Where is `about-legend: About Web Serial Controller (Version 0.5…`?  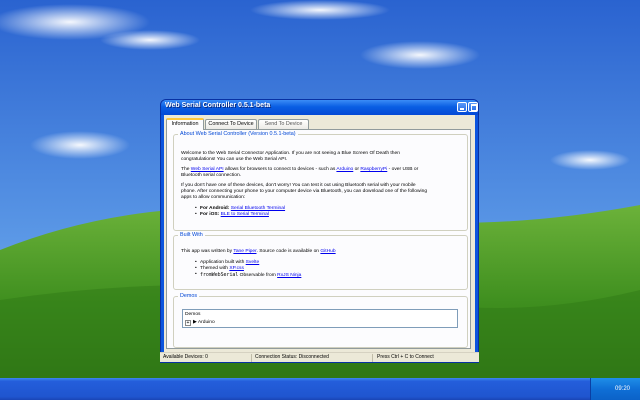 about-legend: About Web Serial Controller (Version 0.5… is located at coordinates (238, 134).